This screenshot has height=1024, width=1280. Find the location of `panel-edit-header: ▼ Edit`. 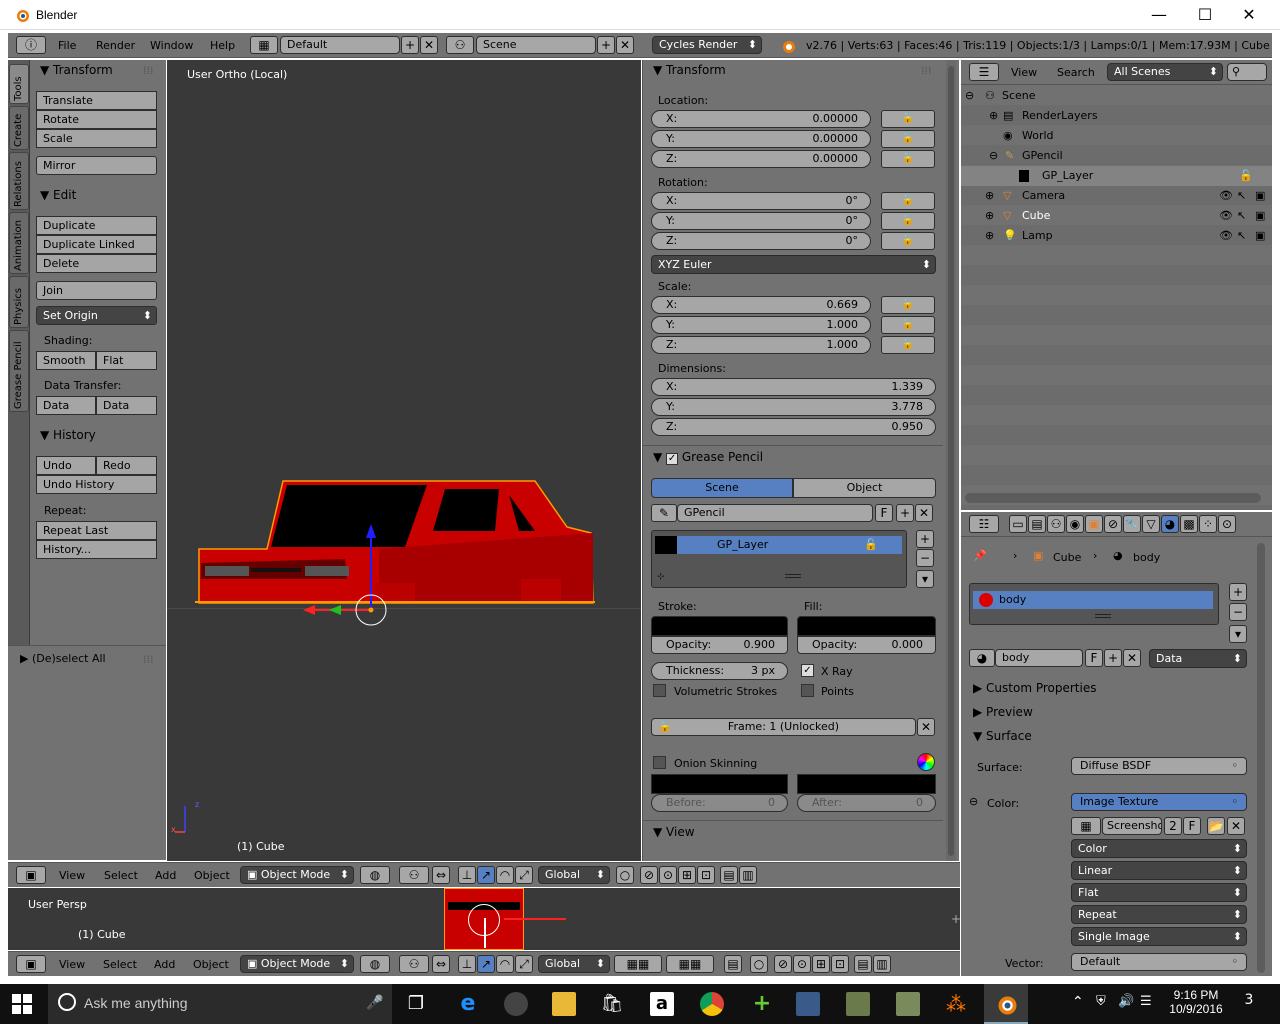

panel-edit-header: ▼ Edit is located at coordinates (58, 195).